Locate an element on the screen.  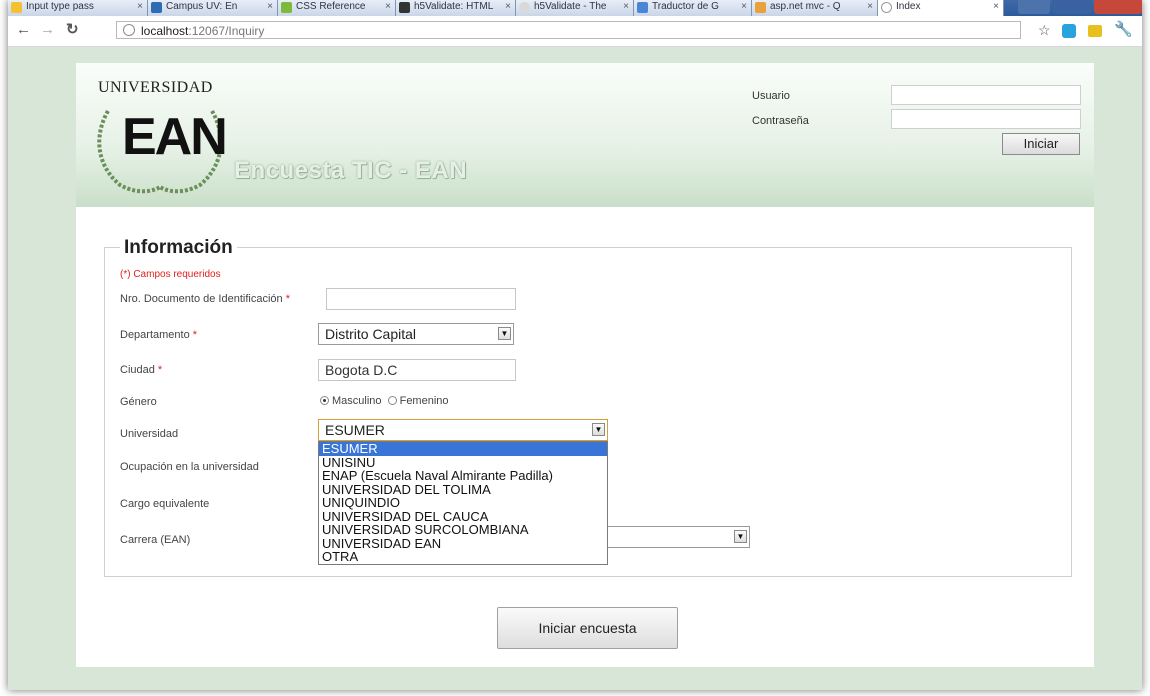
university-selected-value: ESUMER is located at coordinates (355, 430).